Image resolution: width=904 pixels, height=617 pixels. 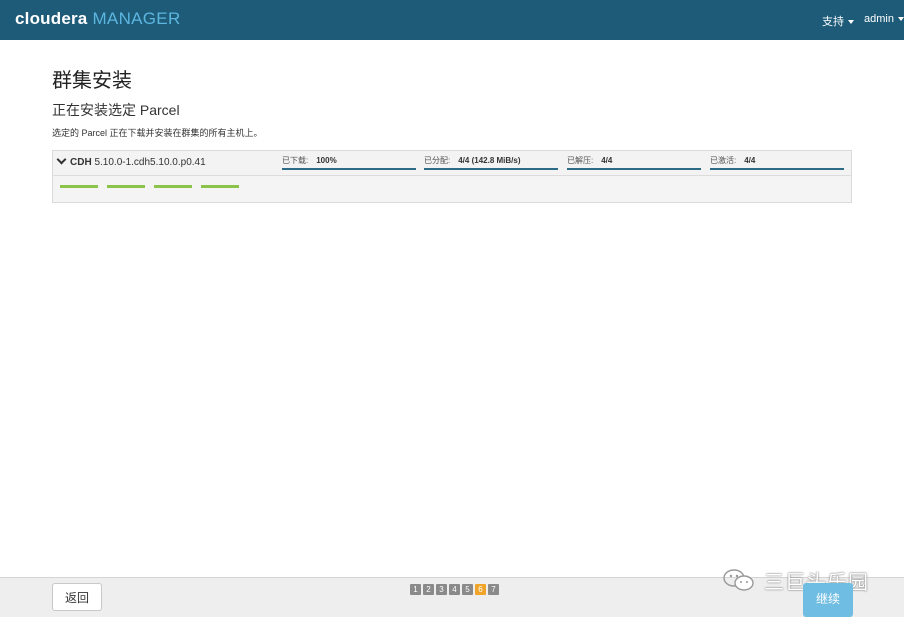 I want to click on wizard-step: 2, so click(x=428, y=589).